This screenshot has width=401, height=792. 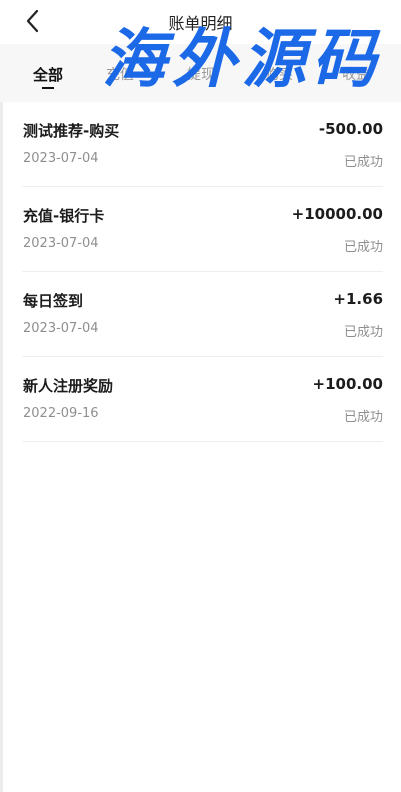 I want to click on top-bar: 账单明细, so click(x=200, y=22).